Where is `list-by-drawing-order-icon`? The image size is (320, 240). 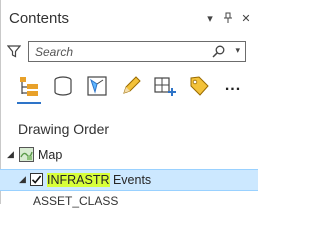 list-by-drawing-order-icon is located at coordinates (29, 86).